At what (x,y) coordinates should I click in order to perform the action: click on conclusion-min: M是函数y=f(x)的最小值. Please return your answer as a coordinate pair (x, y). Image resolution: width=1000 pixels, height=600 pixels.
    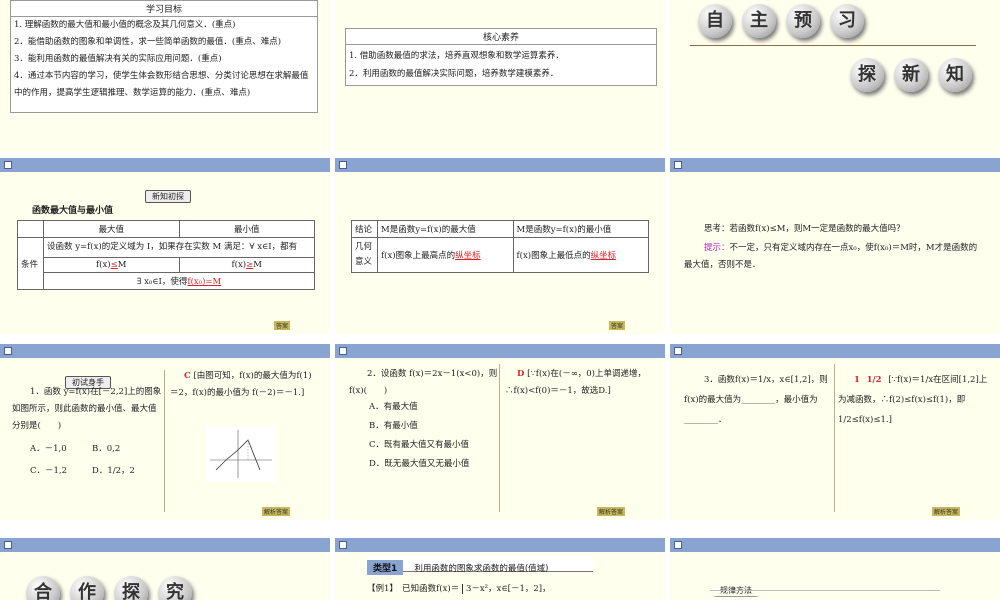
    Looking at the image, I should click on (580, 229).